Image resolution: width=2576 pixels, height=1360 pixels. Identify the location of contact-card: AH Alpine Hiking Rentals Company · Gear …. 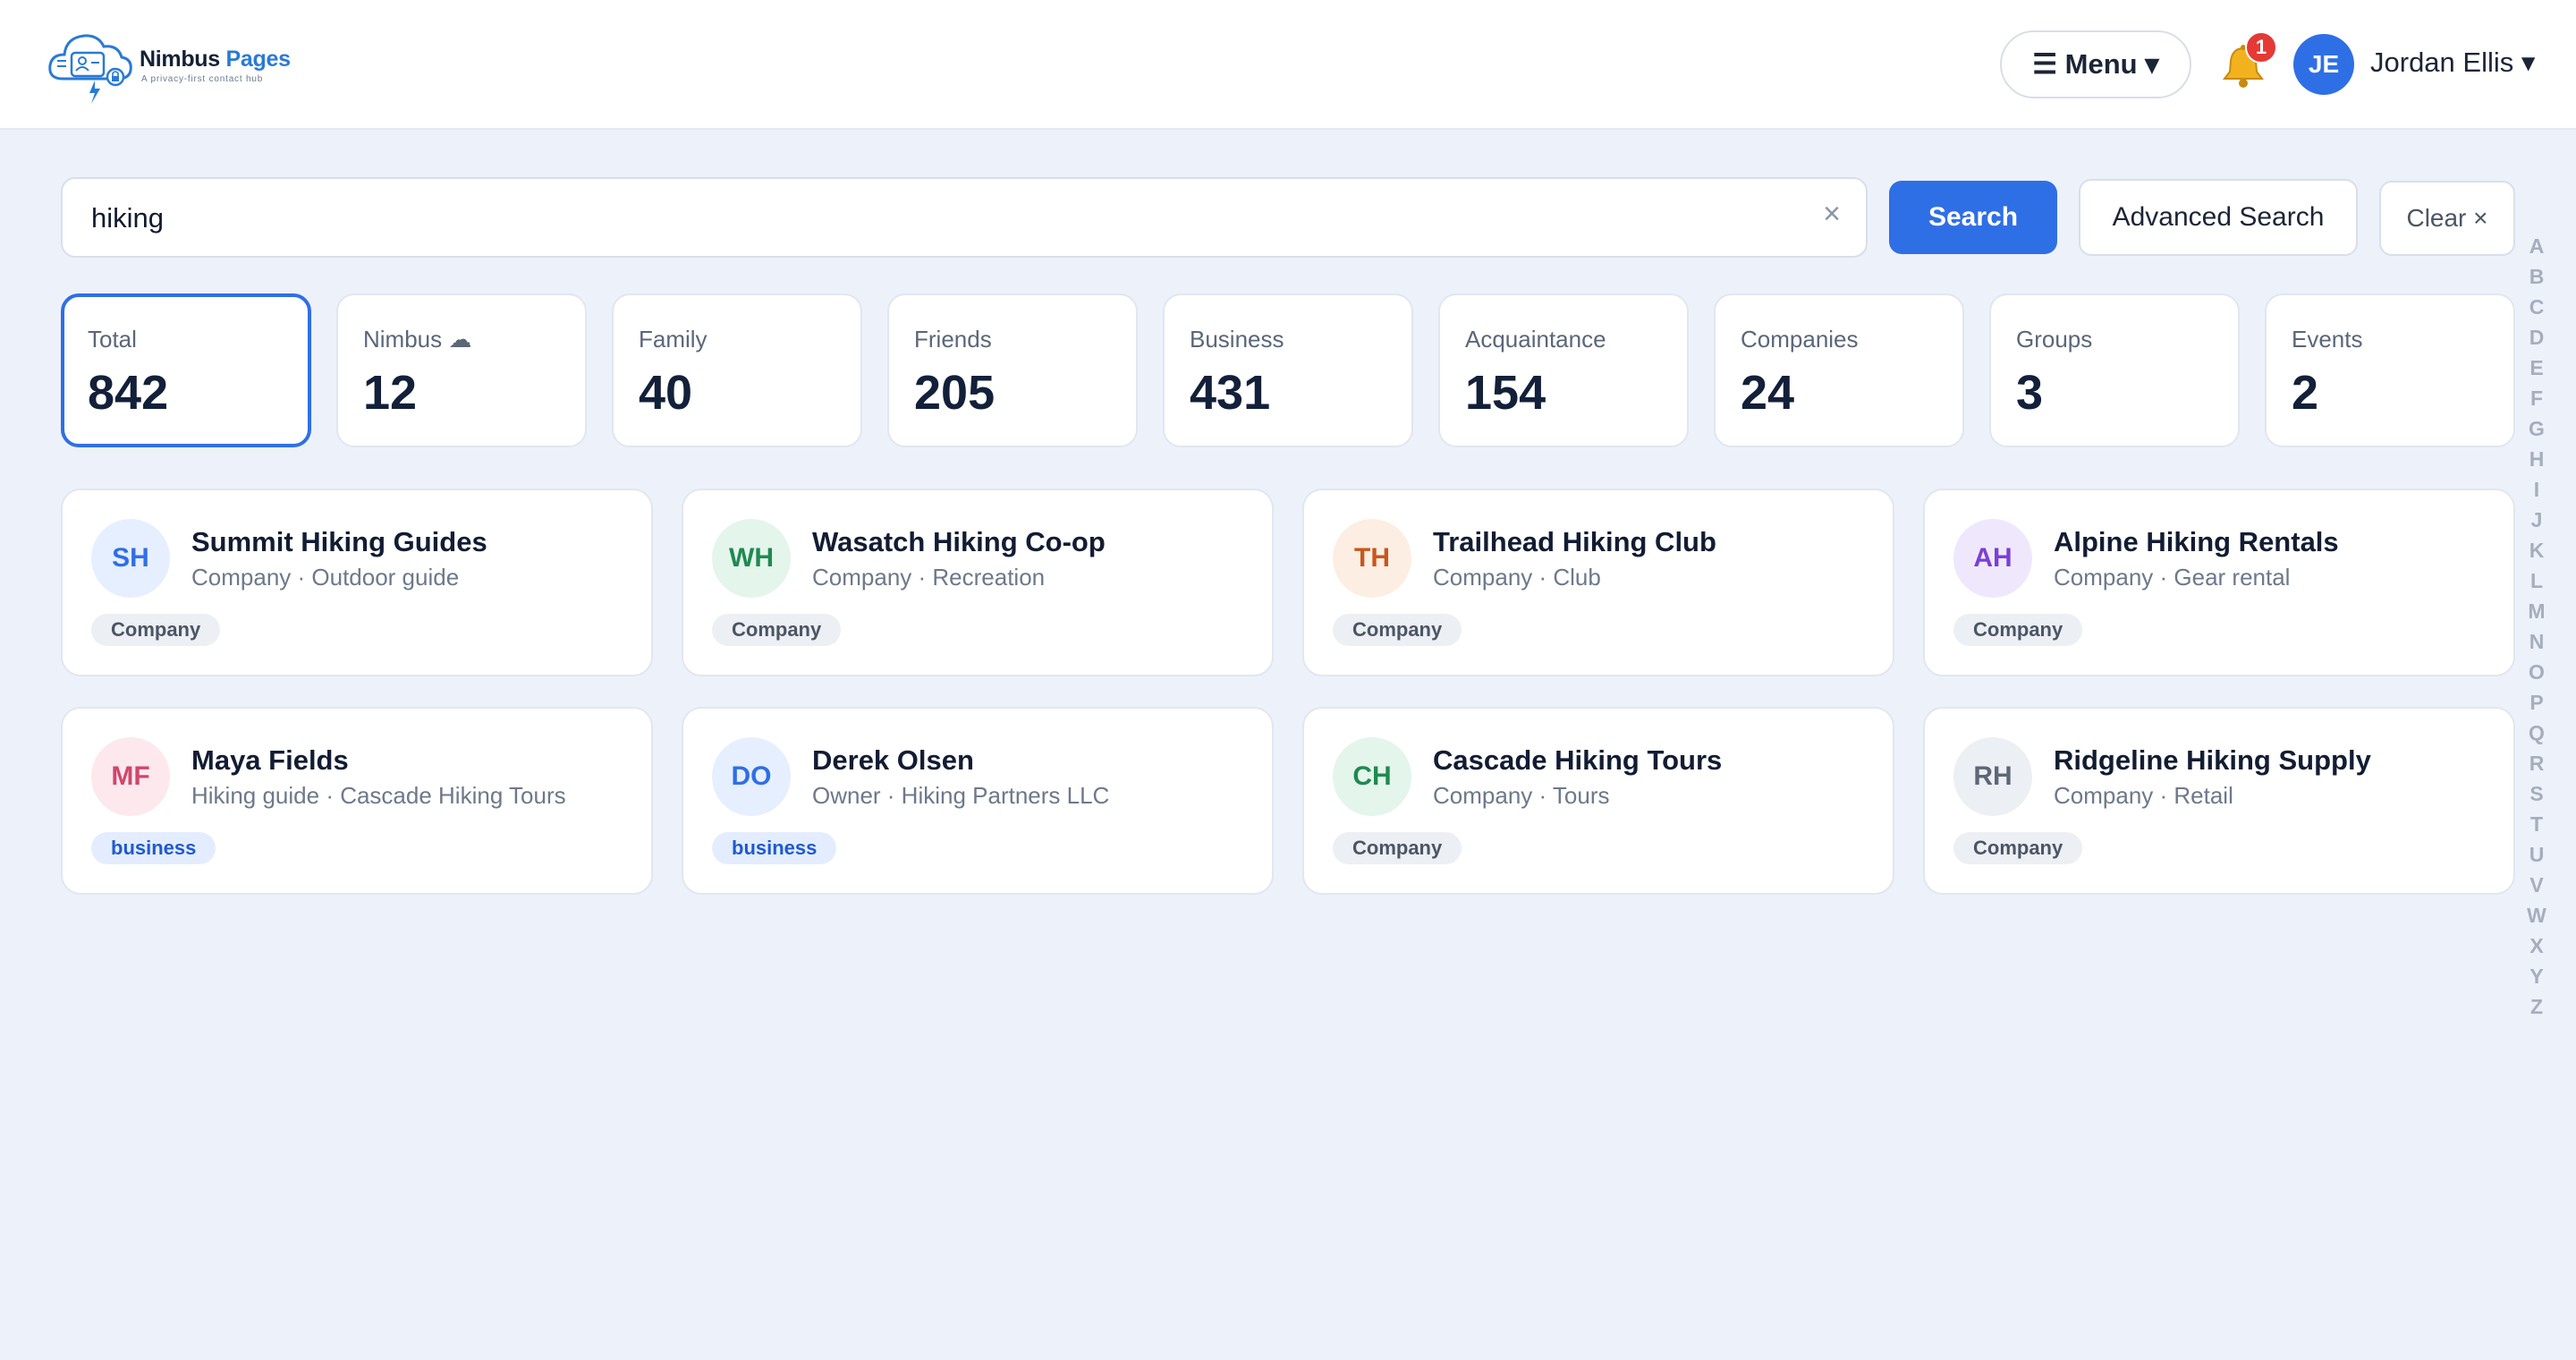
(2219, 582).